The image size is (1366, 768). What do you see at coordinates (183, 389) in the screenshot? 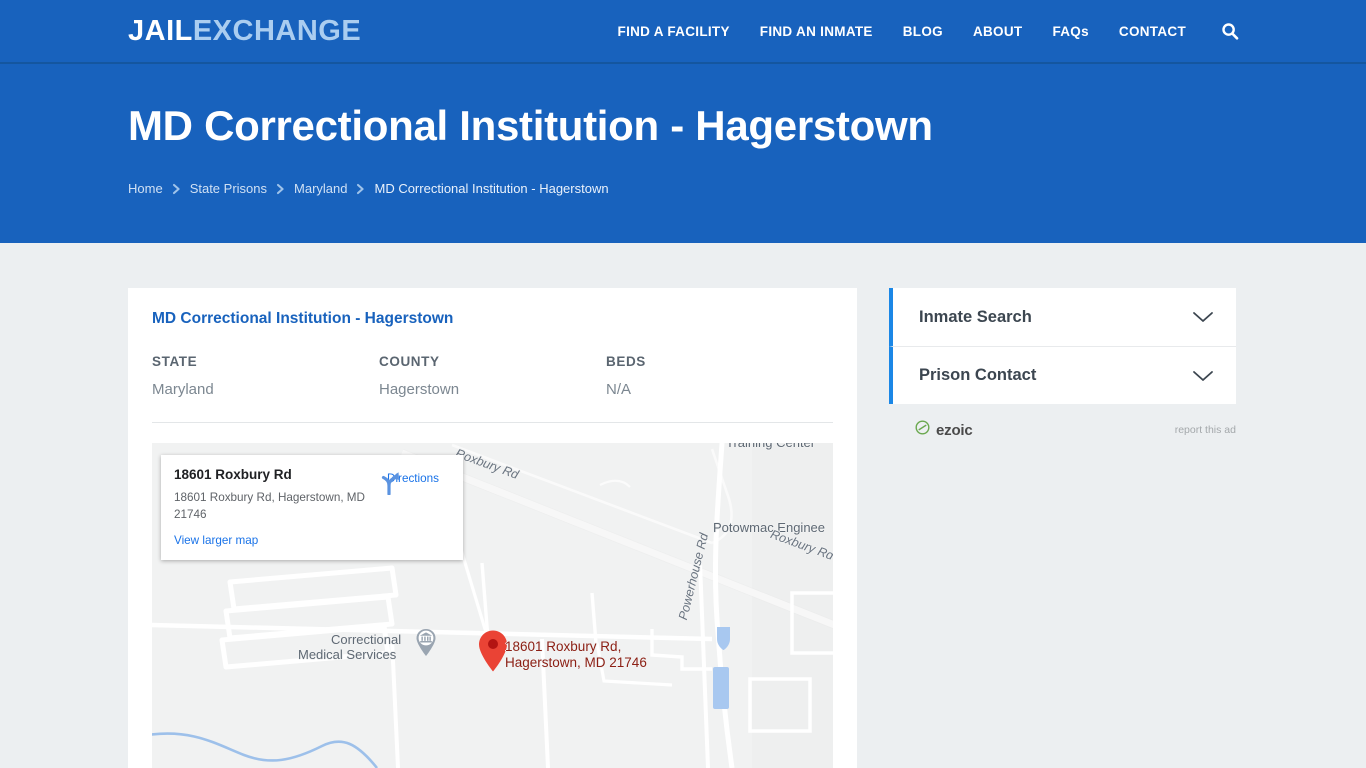
I see `fact-value-state: Maryland` at bounding box center [183, 389].